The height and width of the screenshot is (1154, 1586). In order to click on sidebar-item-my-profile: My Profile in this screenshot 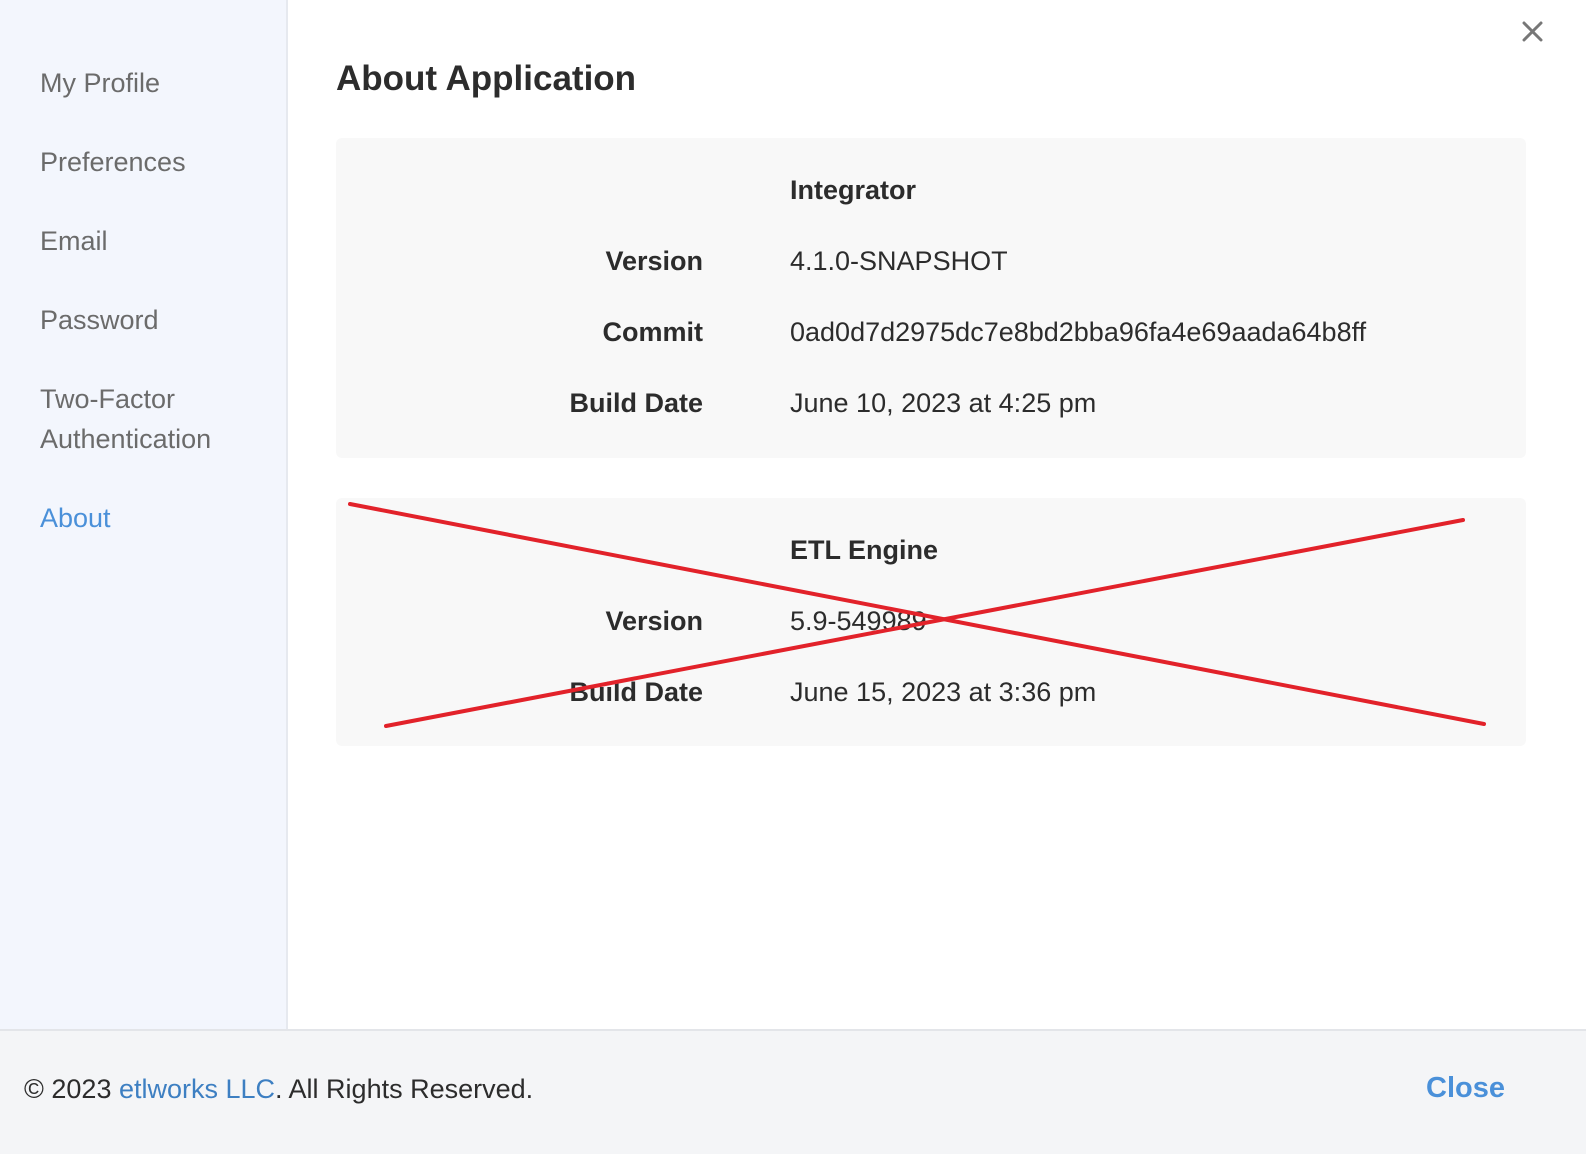, I will do `click(155, 83)`.